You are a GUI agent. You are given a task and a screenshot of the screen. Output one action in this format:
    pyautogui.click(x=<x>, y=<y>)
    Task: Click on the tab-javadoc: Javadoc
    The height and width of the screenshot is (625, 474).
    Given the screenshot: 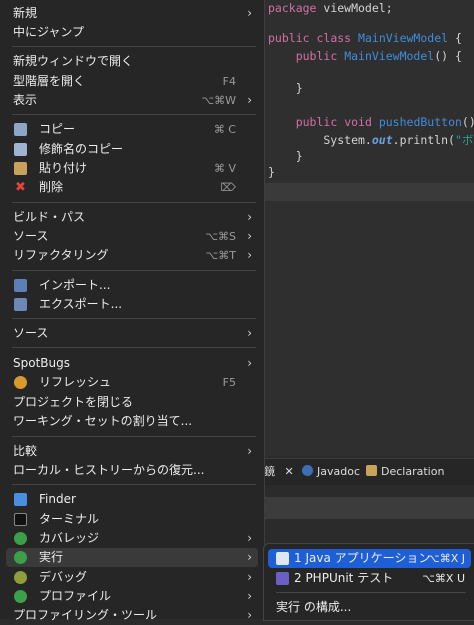 What is the action you would take?
    pyautogui.click(x=331, y=472)
    